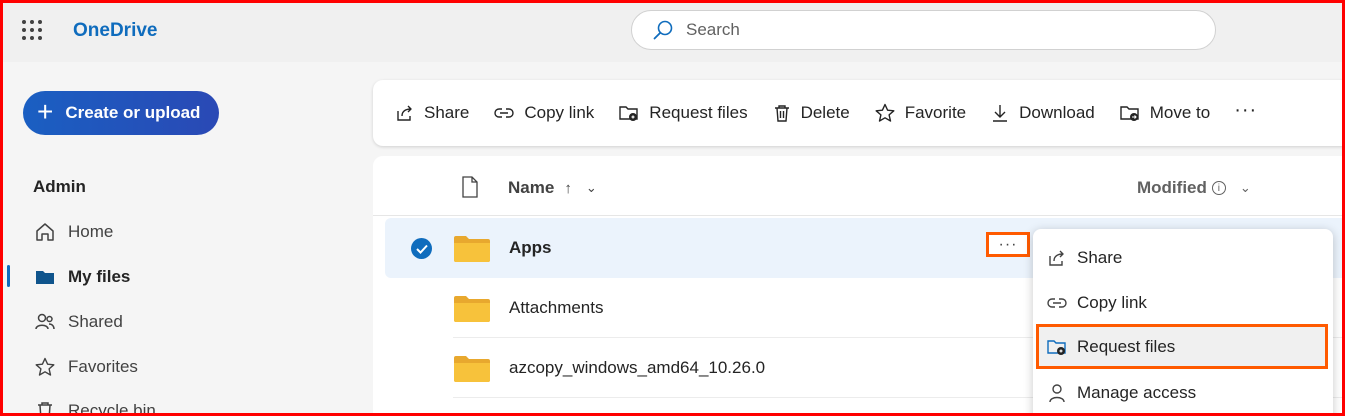  Describe the element at coordinates (1180, 112) in the screenshot. I see `move-to-label: Move to` at that location.